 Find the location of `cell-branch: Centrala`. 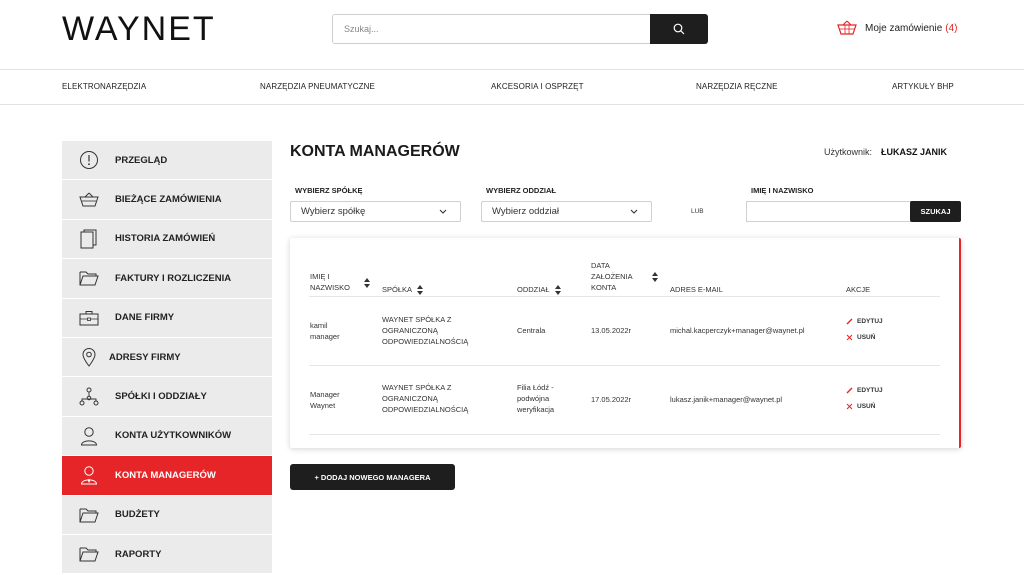

cell-branch: Centrala is located at coordinates (531, 330).